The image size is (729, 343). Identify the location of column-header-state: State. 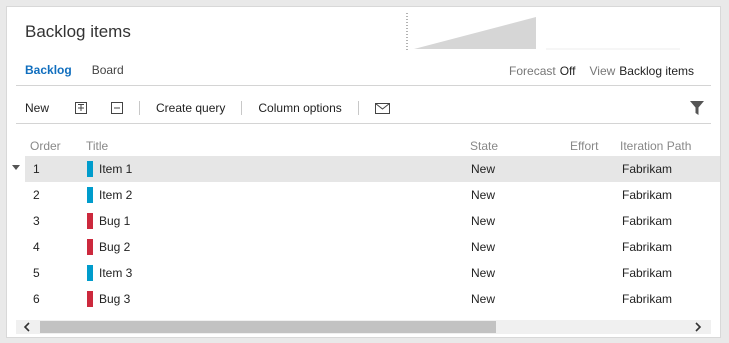
(484, 146).